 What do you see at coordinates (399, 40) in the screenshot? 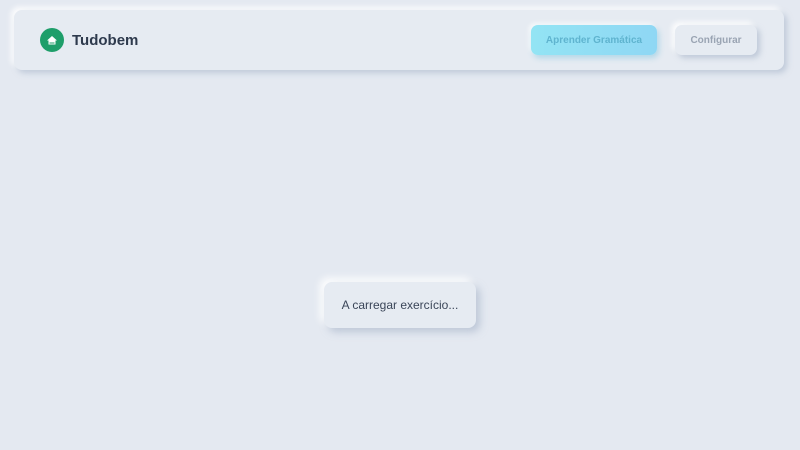
I see `top-navigation-bar: Tudobem Aprender Gramática Configurar` at bounding box center [399, 40].